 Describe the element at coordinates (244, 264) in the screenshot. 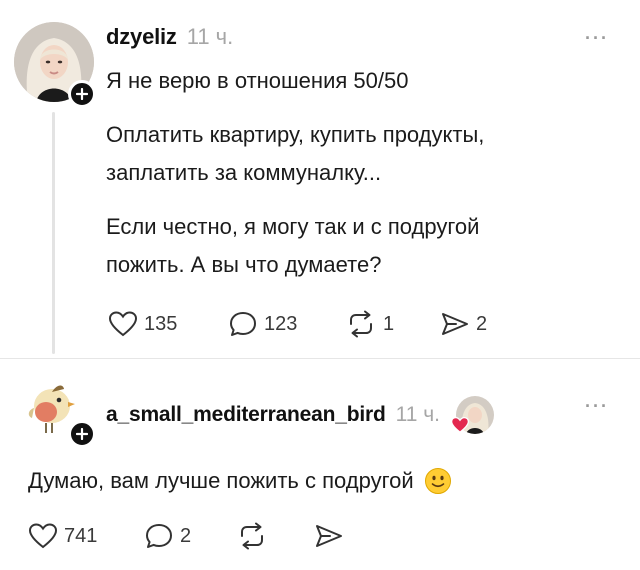

I see `post-line-5: пожить. А вы что думаете?` at that location.